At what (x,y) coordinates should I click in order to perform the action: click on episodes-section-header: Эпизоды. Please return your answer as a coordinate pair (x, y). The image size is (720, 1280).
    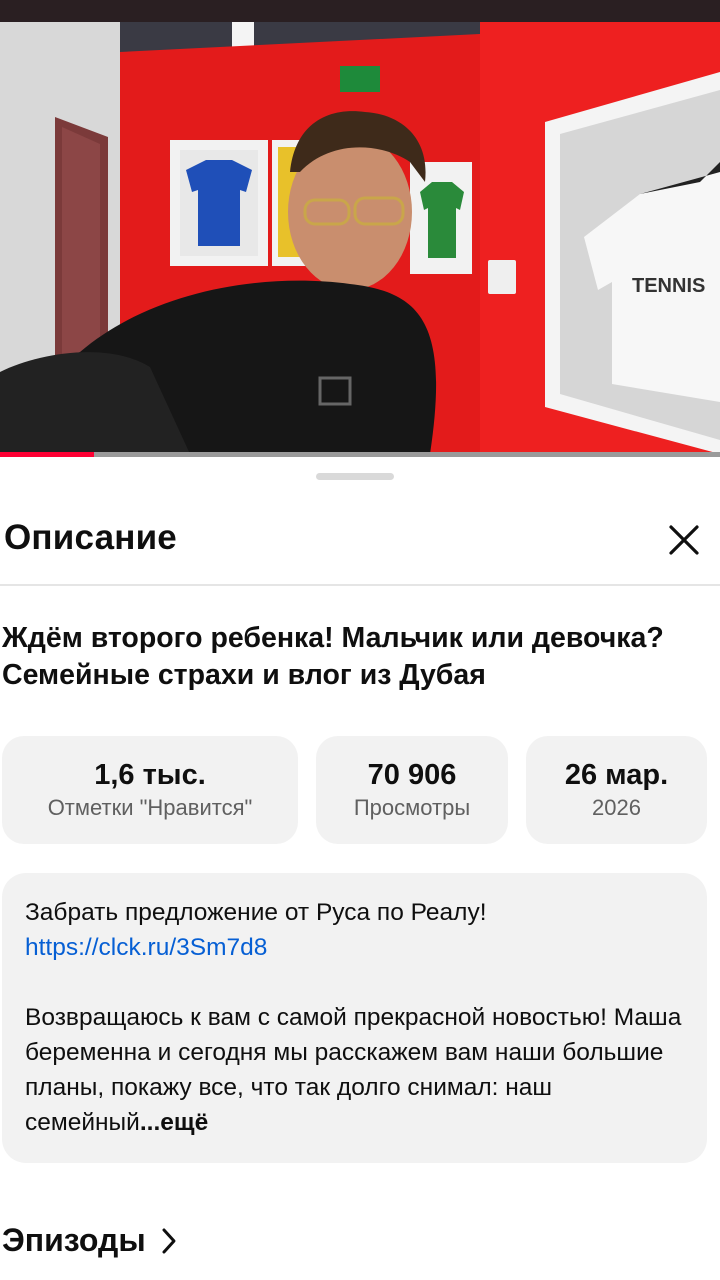
    Looking at the image, I should click on (90, 1240).